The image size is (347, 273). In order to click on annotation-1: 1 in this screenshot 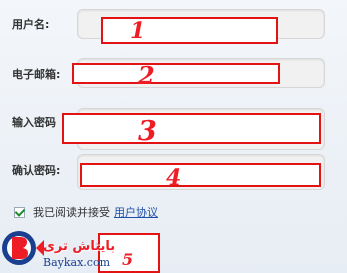, I will do `click(138, 31)`.